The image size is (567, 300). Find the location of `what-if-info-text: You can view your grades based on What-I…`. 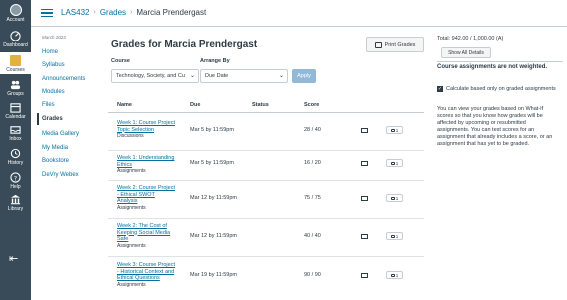

what-if-info-text: You can view your grades based on What-I… is located at coordinates (495, 126).